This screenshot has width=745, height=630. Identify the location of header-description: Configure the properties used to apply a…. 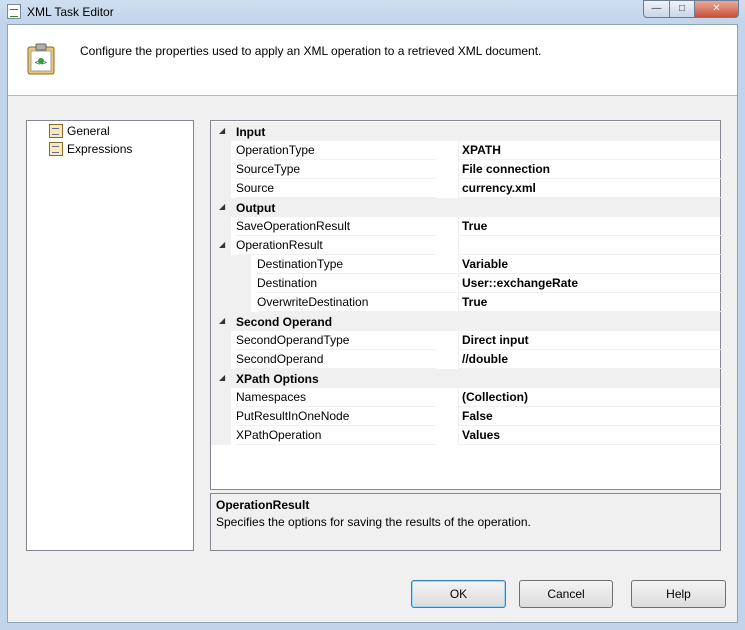
(311, 51).